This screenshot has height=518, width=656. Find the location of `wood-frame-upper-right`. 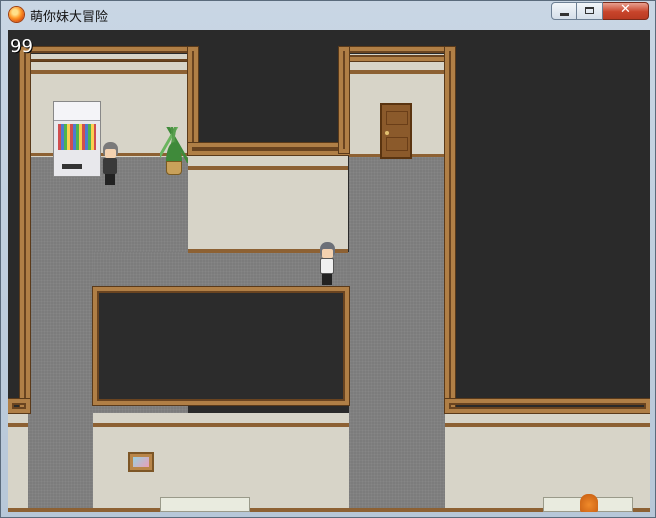

wood-frame-upper-right is located at coordinates (397, 54).